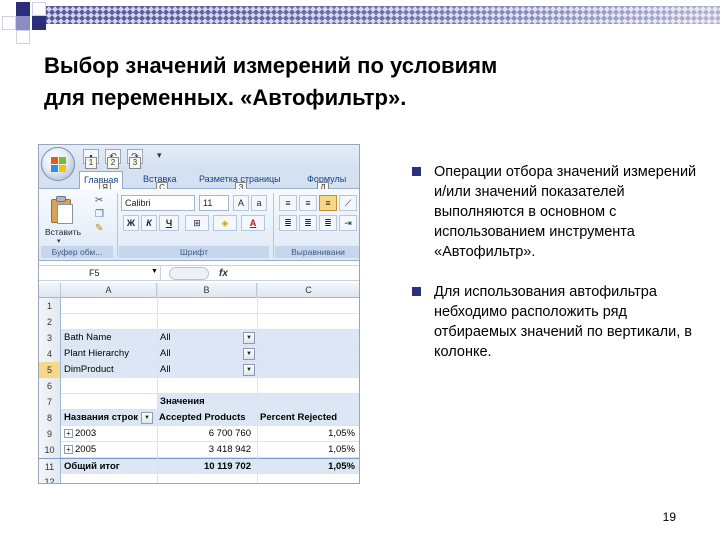  Describe the element at coordinates (50, 290) in the screenshot. I see `select-all-corner` at that location.